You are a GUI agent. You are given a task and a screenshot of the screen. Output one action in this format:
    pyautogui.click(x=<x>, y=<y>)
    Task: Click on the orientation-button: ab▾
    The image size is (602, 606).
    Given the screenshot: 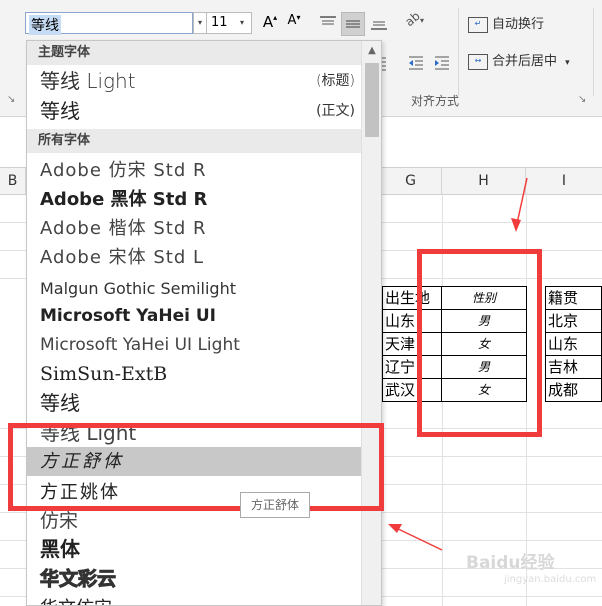 What is the action you would take?
    pyautogui.click(x=420, y=21)
    